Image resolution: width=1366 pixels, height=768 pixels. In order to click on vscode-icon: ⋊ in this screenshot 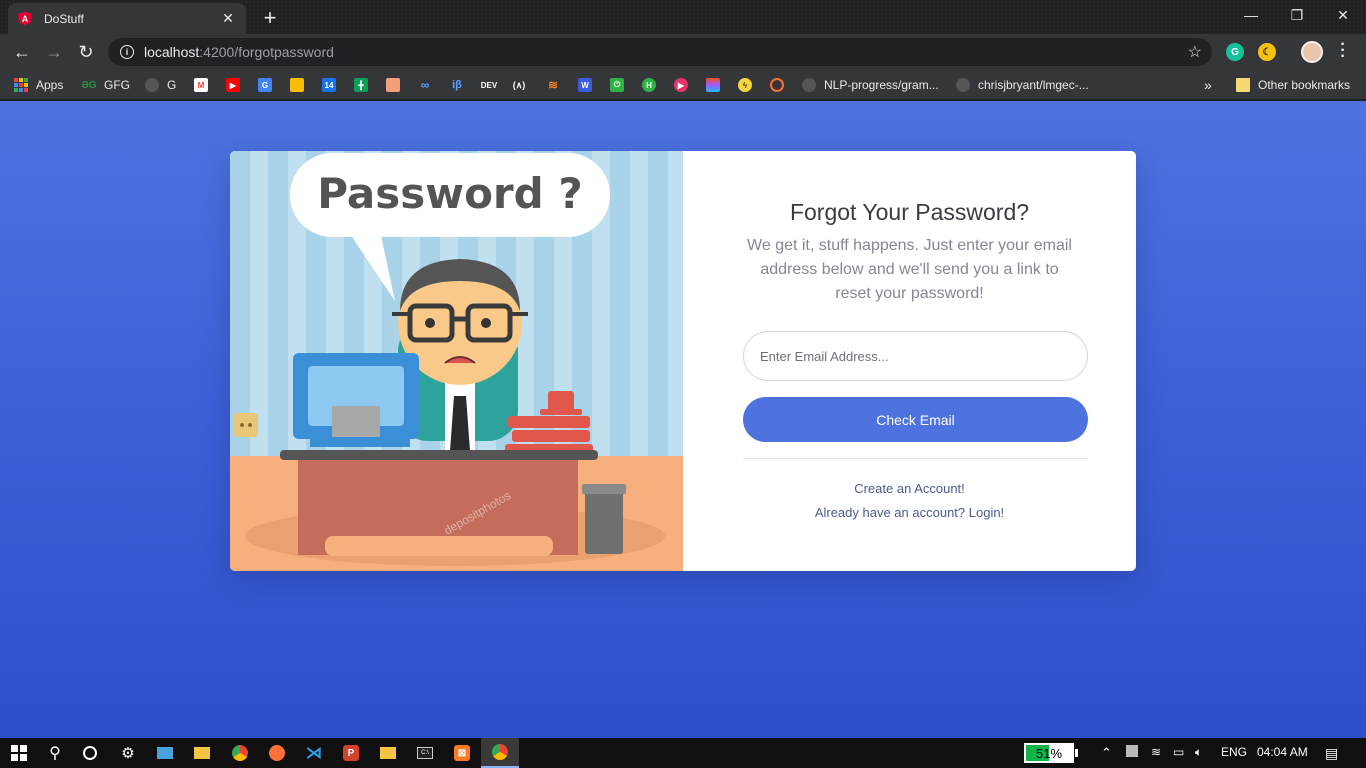, I will do `click(314, 753)`.